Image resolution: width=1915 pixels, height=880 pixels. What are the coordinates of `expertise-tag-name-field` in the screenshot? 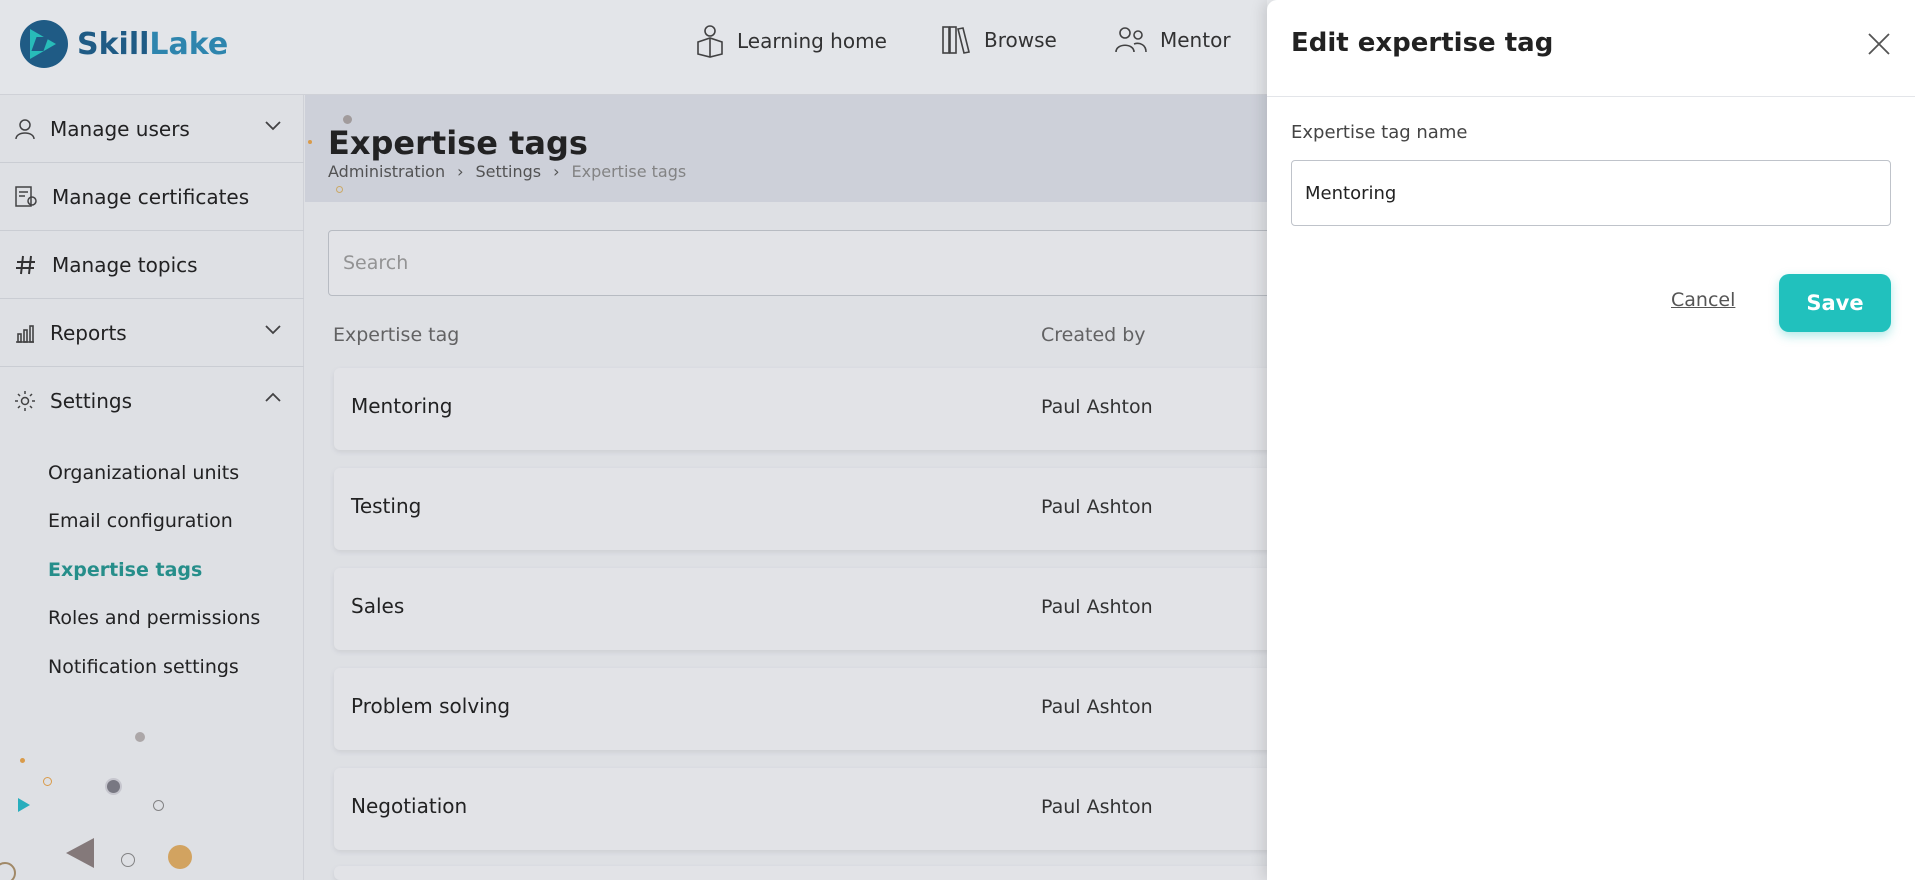 It's located at (1591, 193).